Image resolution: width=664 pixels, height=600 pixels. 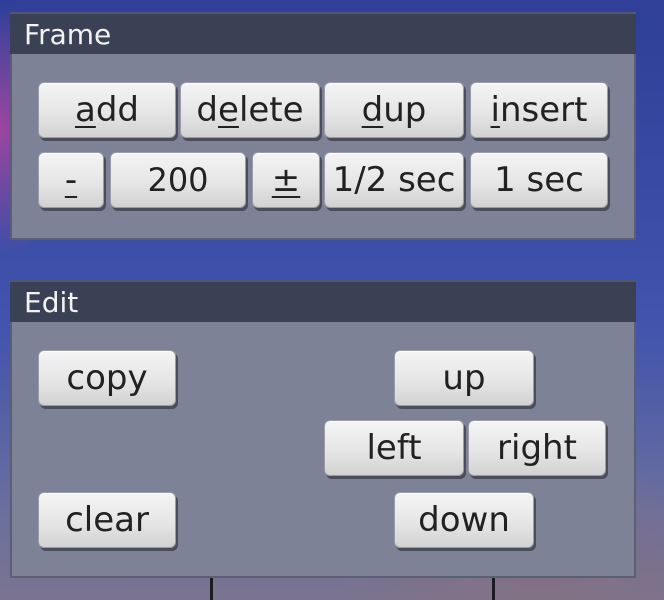 What do you see at coordinates (495, 110) in the screenshot?
I see `insert-button-mnemonic: i` at bounding box center [495, 110].